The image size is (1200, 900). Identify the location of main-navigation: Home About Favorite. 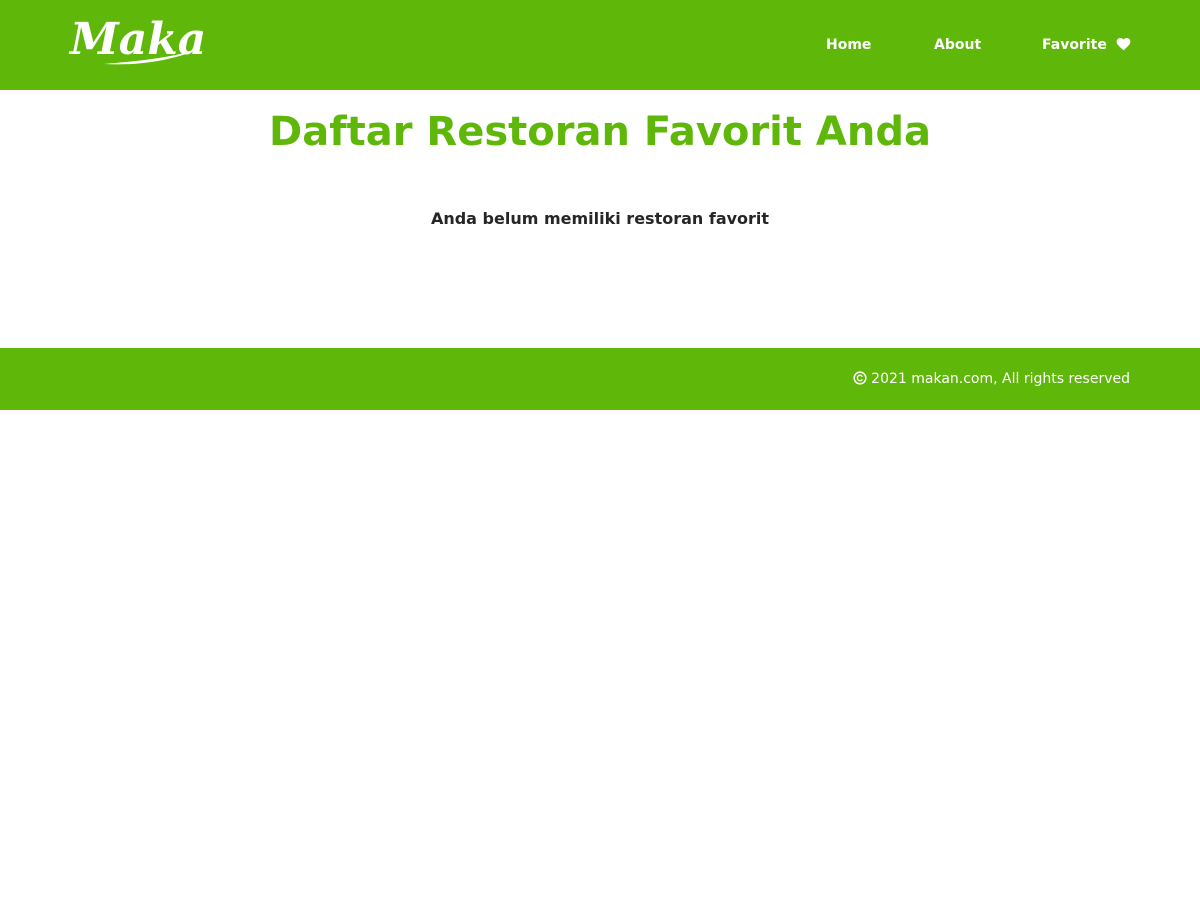
(600, 45).